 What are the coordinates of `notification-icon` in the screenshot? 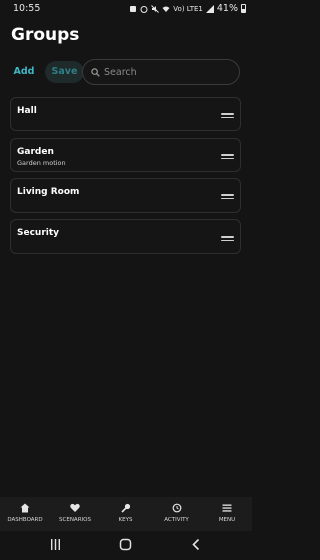 It's located at (133, 8).